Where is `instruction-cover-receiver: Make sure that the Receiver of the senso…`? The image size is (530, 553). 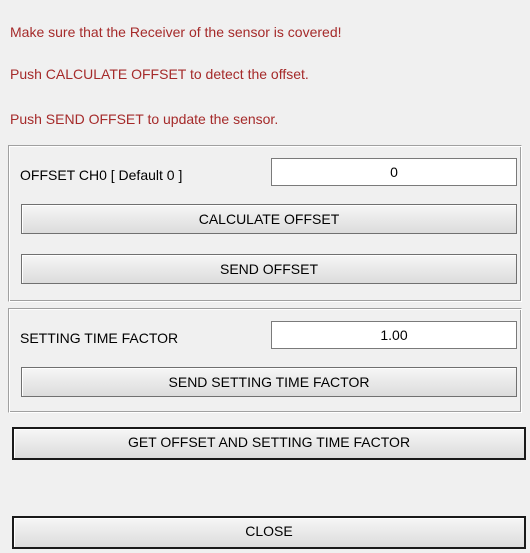 instruction-cover-receiver: Make sure that the Receiver of the senso… is located at coordinates (176, 32).